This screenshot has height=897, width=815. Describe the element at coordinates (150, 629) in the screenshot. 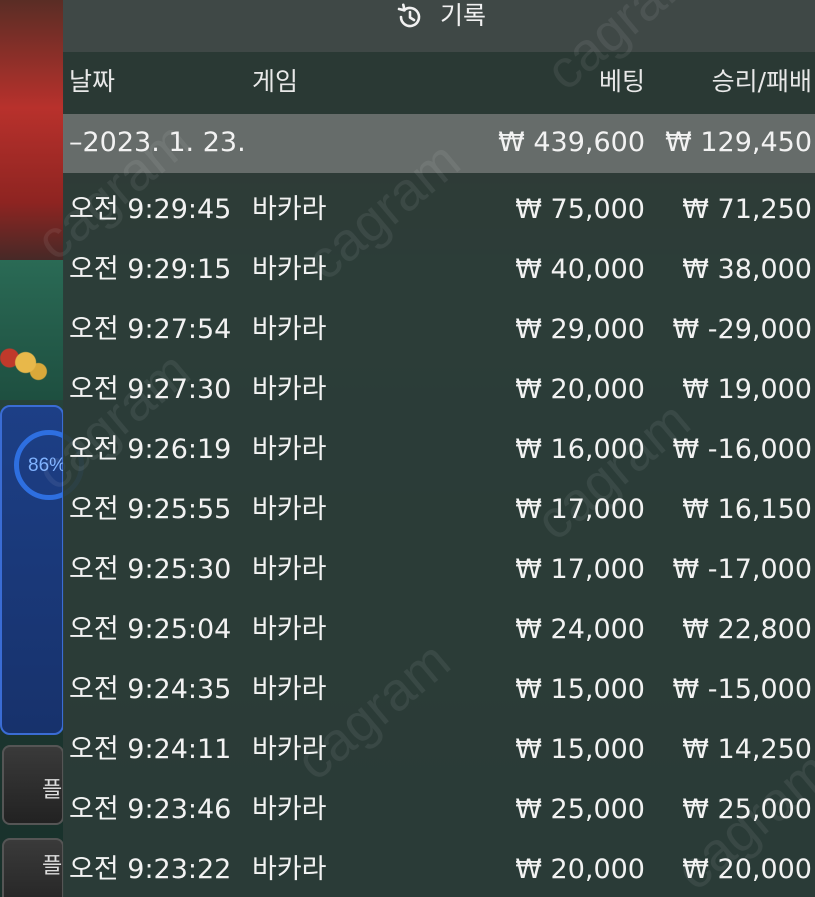

I see `row-time: 오전 9:25:04` at that location.